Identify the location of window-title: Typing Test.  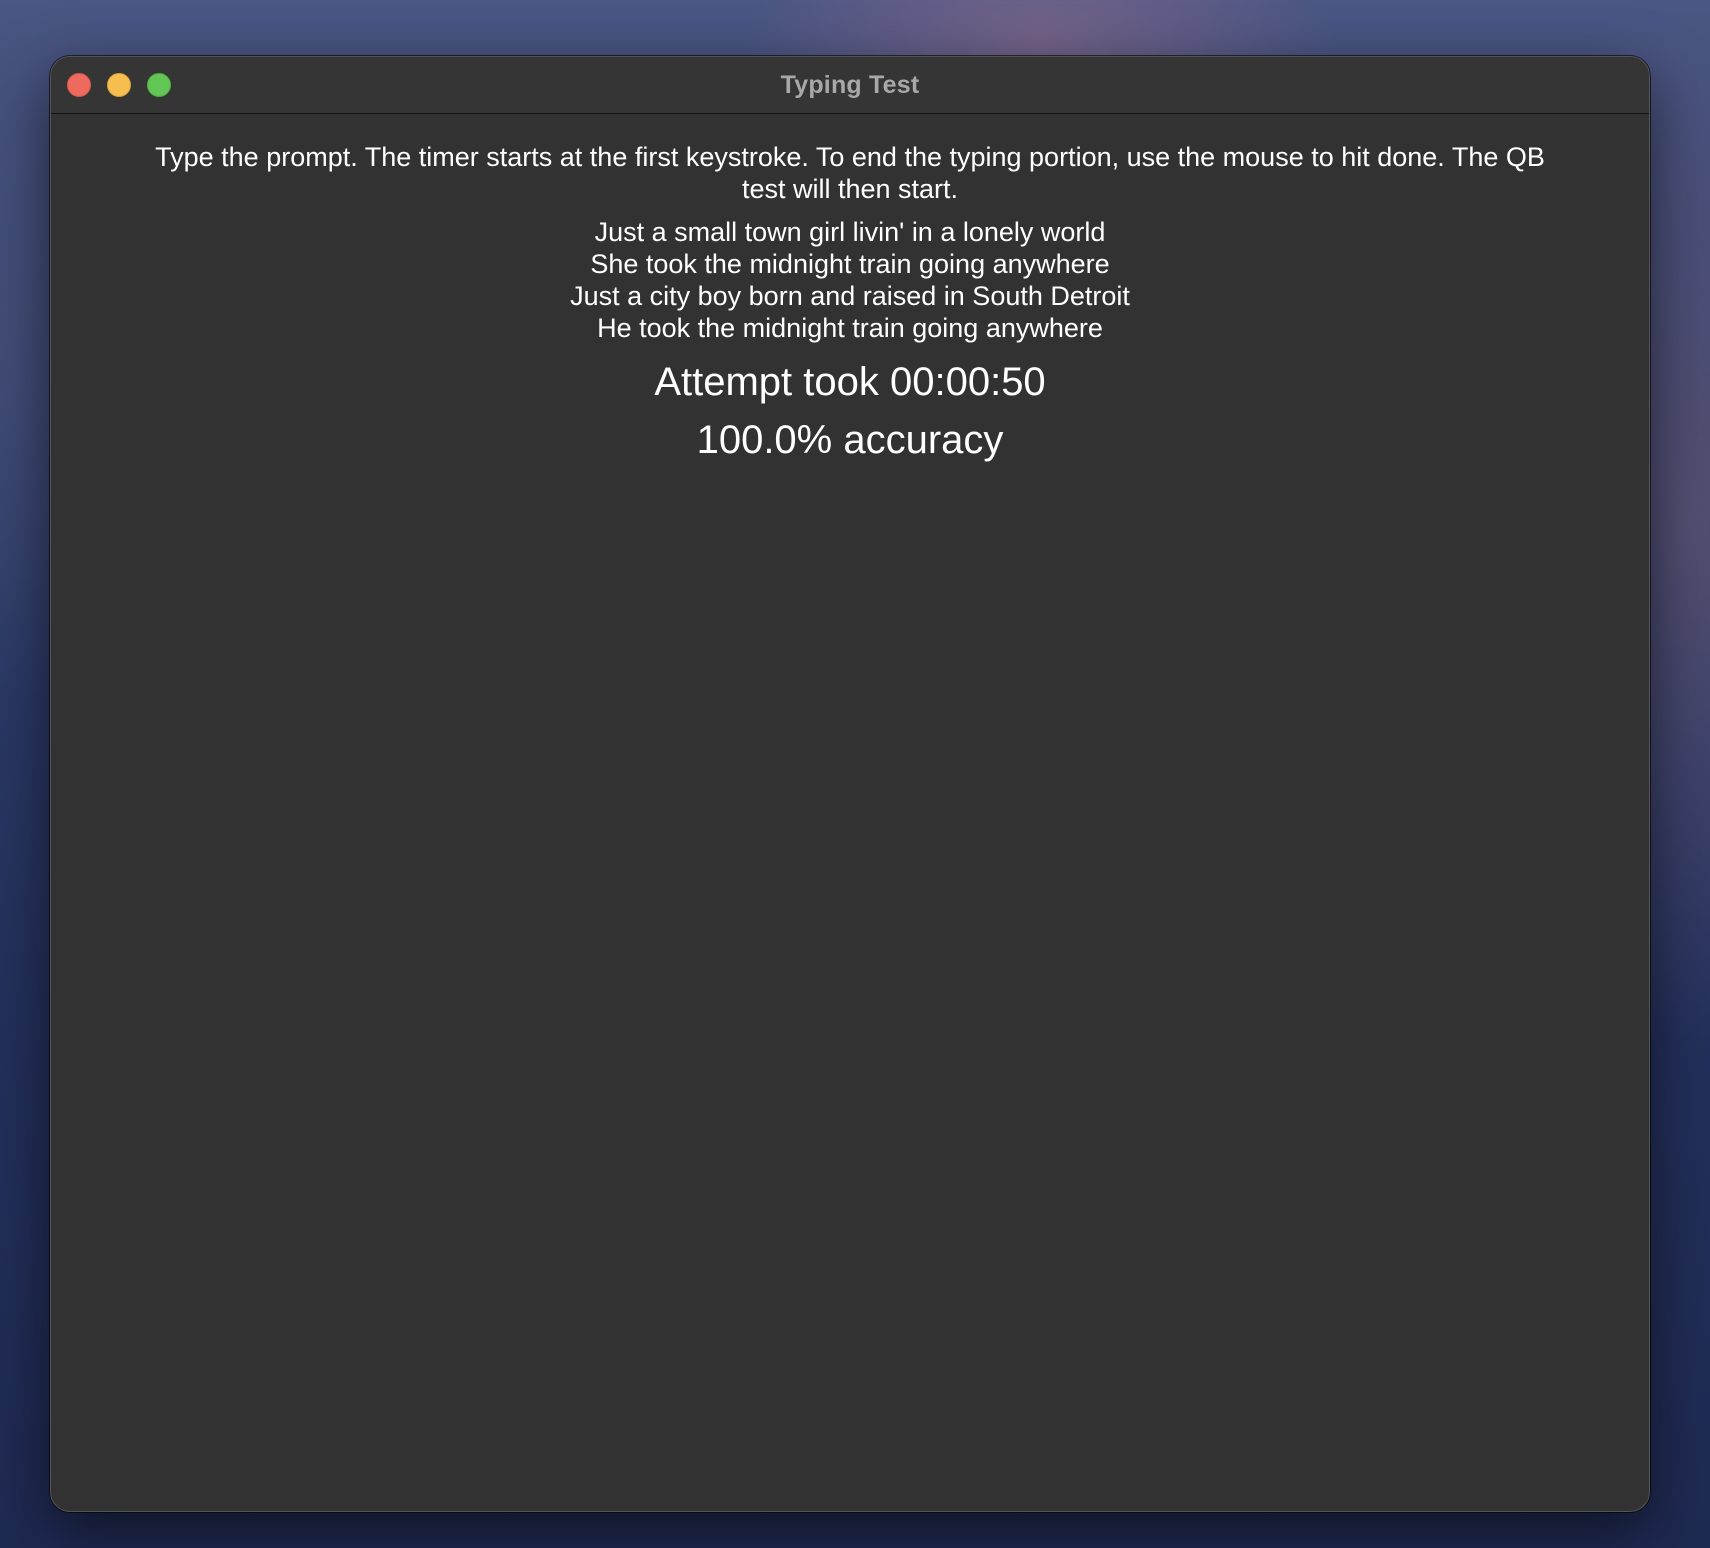
(850, 85).